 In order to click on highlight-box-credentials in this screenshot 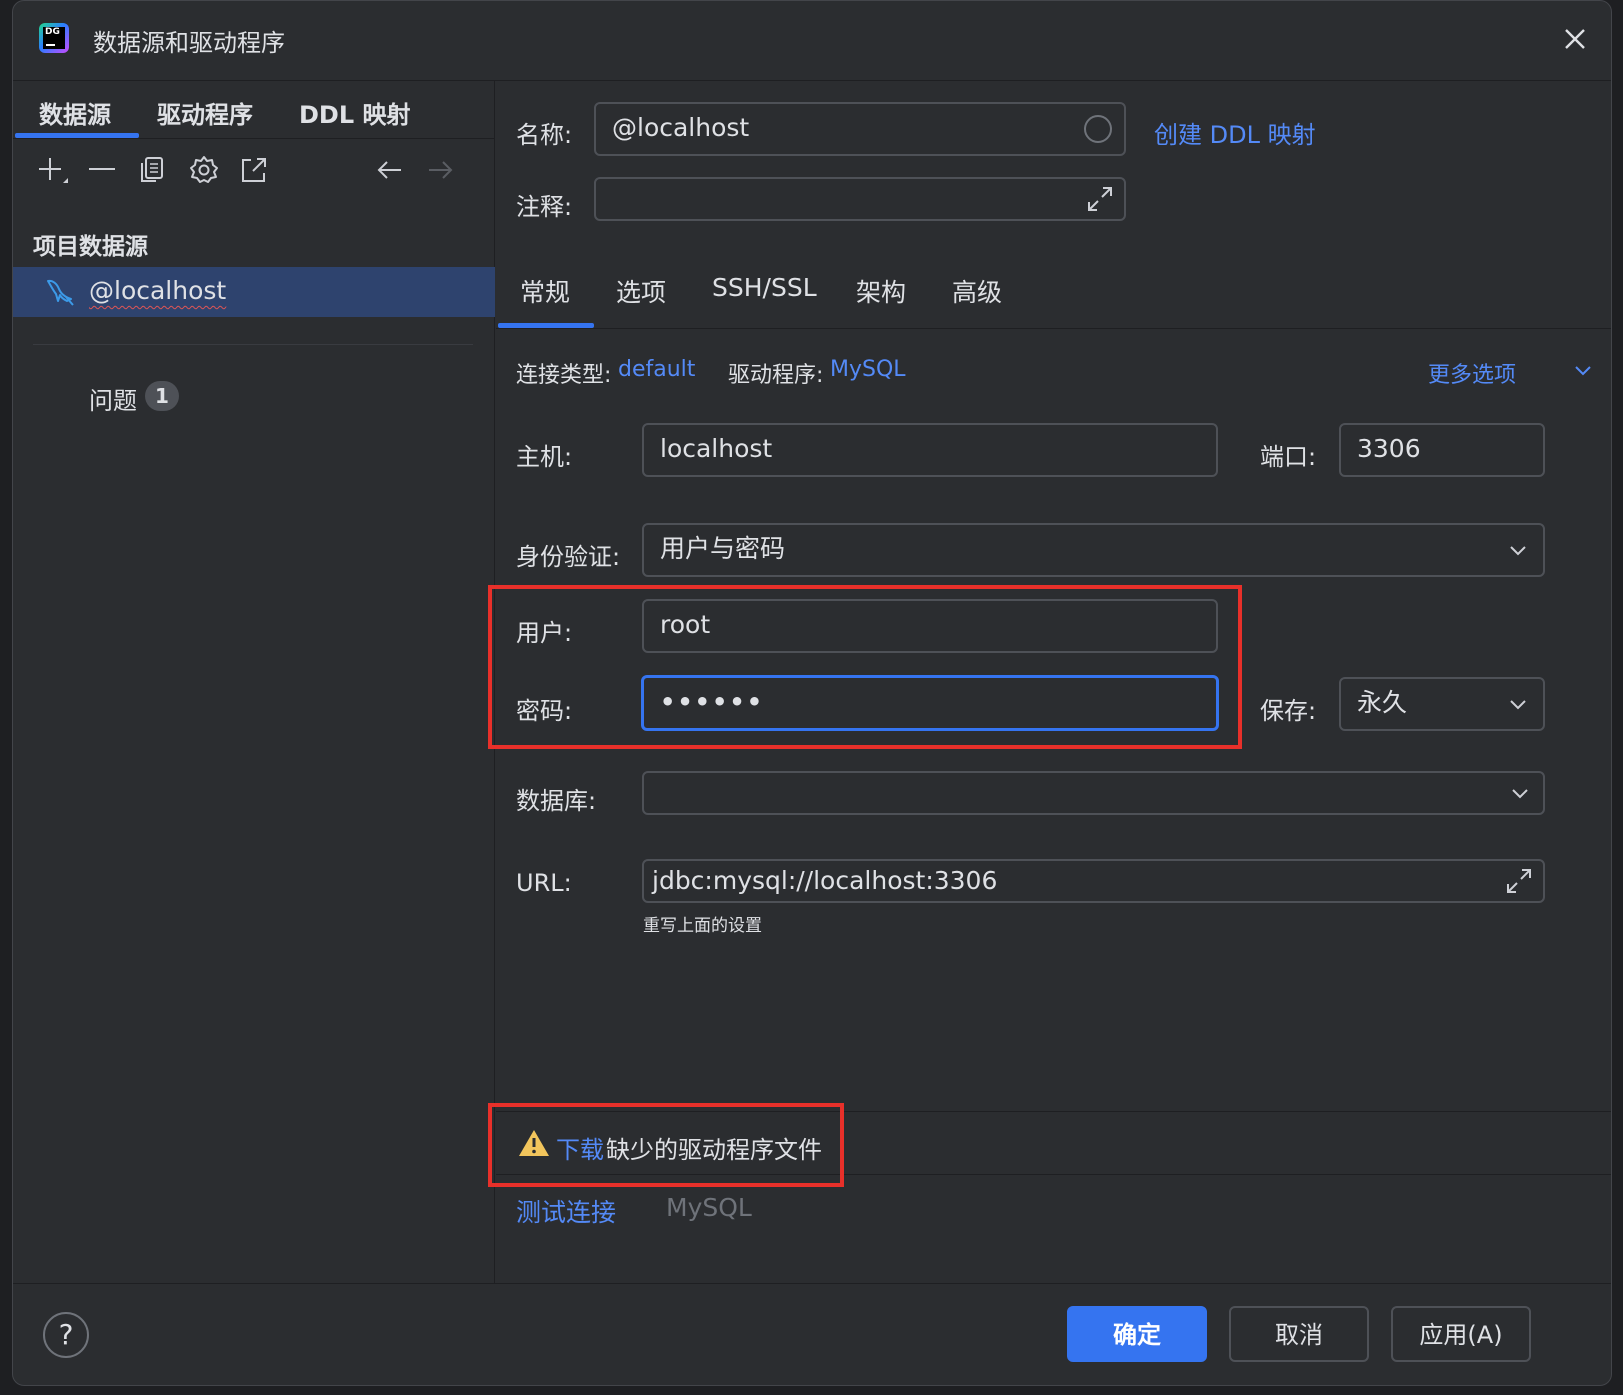, I will do `click(865, 667)`.